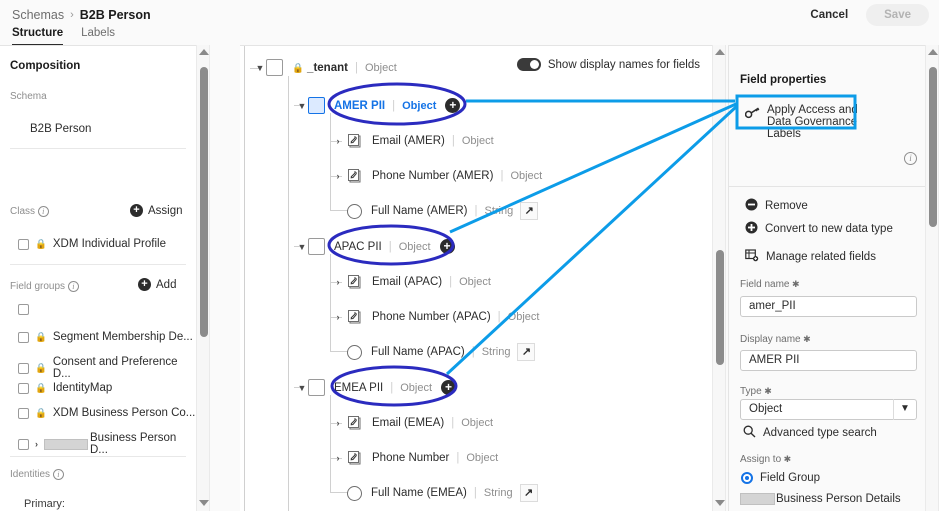 The height and width of the screenshot is (511, 939). I want to click on tree-node-phone-apac: › Phone Number (APAC) | Object, so click(435, 317).